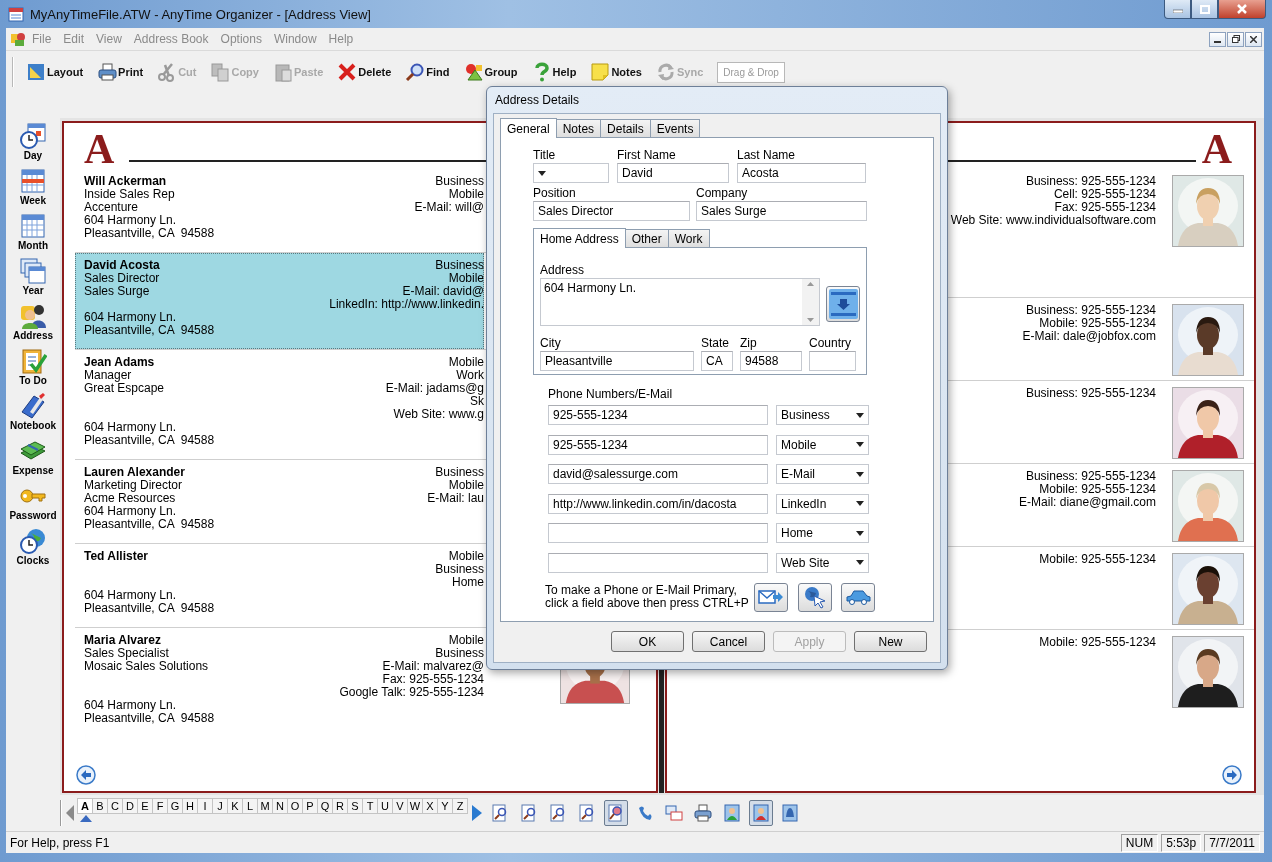 This screenshot has width=1272, height=862. I want to click on toolbar-button: Help, so click(554, 72).